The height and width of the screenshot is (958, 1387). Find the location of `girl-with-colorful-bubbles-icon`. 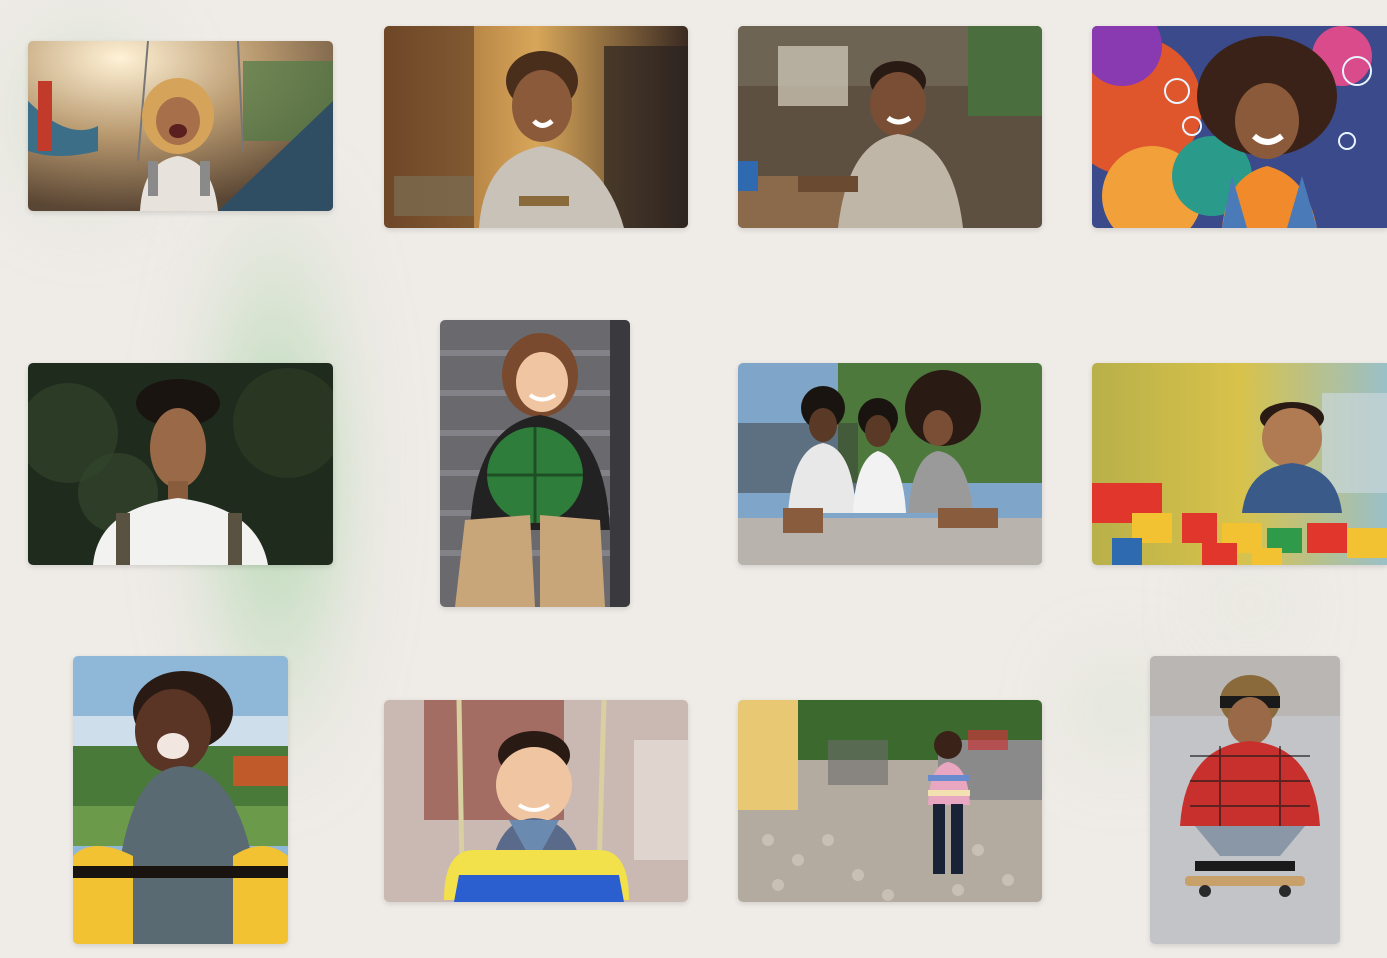

girl-with-colorful-bubbles-icon is located at coordinates (1239, 127).